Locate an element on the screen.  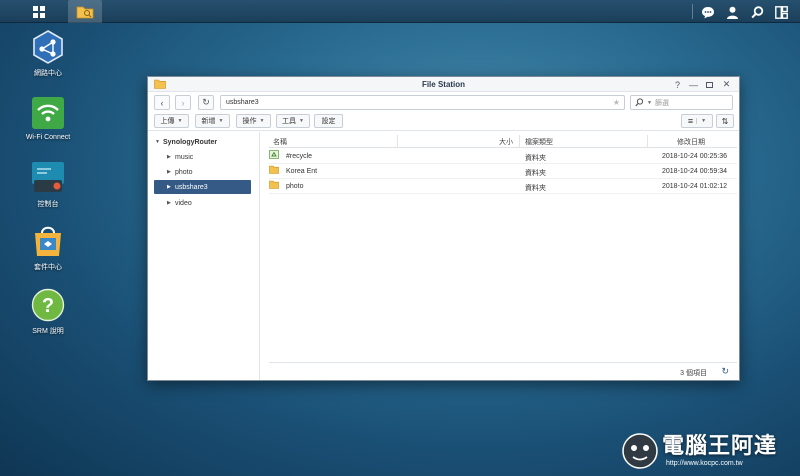
table-row: Korea Ent 資料夾 2018-10-24 00:59:34 is located at coordinates (503, 172).